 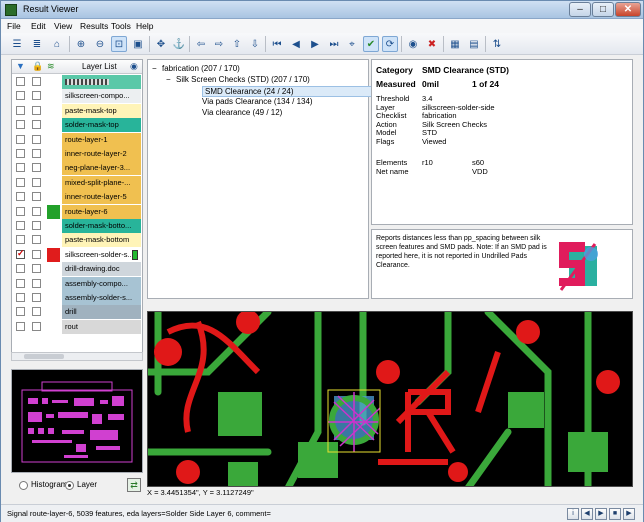 I want to click on tree-node: Silk Screen Checks (STD) (207 / 170), so click(x=243, y=79).